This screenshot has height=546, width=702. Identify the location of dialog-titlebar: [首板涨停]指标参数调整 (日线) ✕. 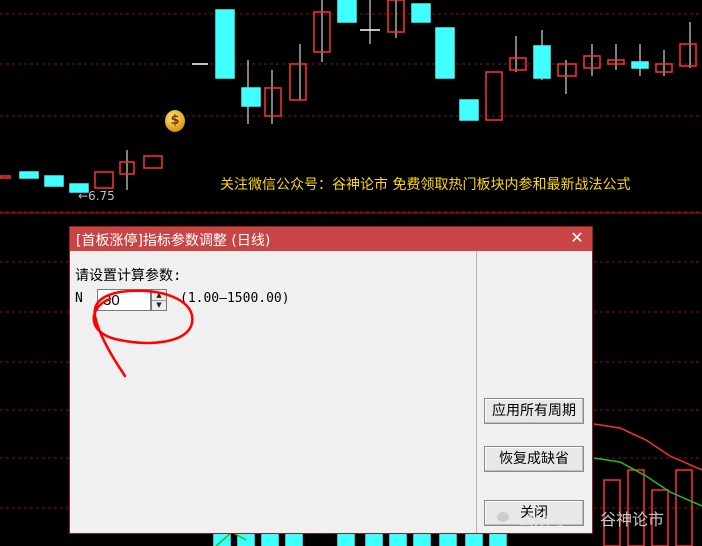
(331, 239).